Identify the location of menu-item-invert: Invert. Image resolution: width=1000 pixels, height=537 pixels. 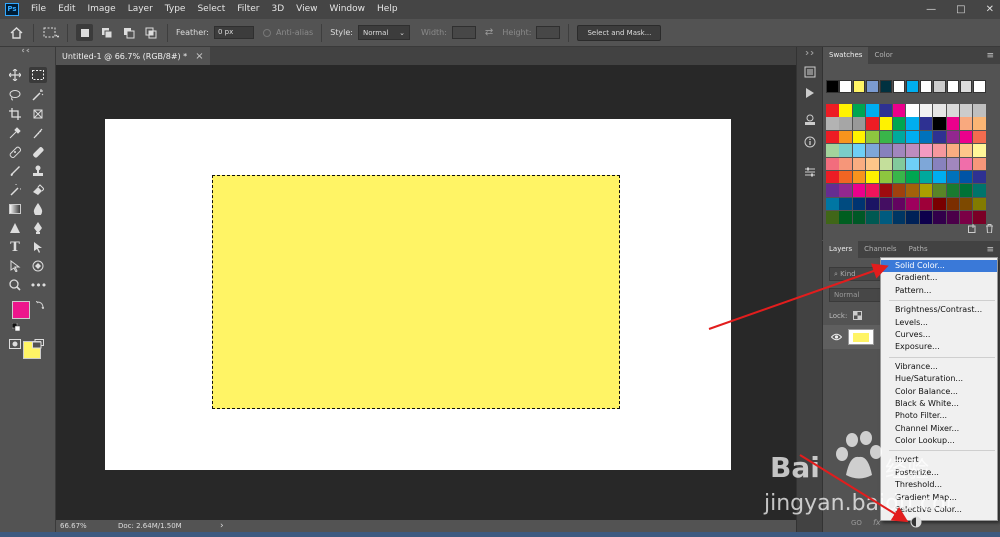
(939, 460).